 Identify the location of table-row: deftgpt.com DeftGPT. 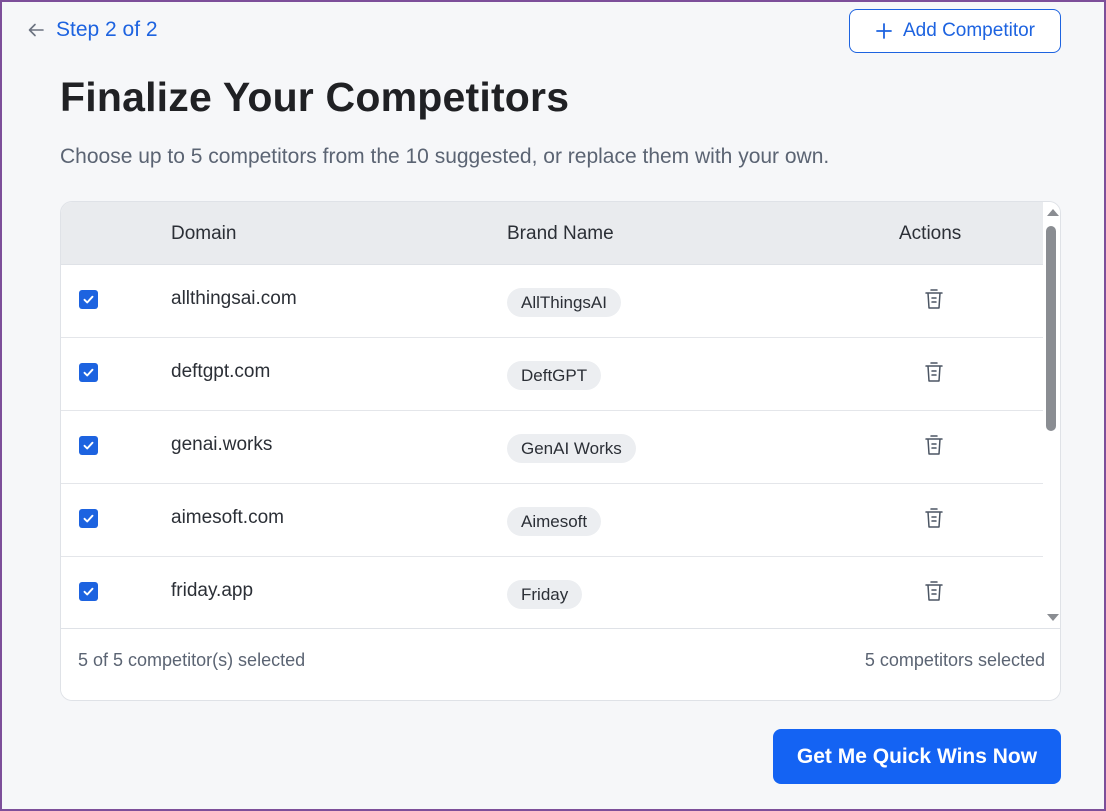
(552, 374).